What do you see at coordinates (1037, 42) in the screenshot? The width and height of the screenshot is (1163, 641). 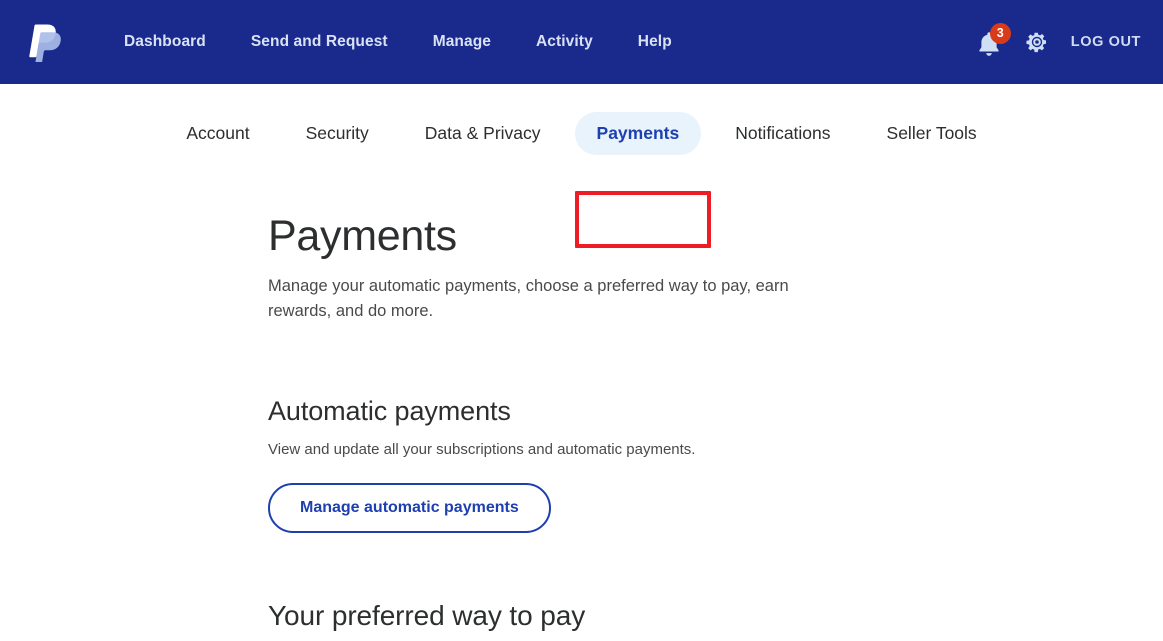 I see `gear-icon` at bounding box center [1037, 42].